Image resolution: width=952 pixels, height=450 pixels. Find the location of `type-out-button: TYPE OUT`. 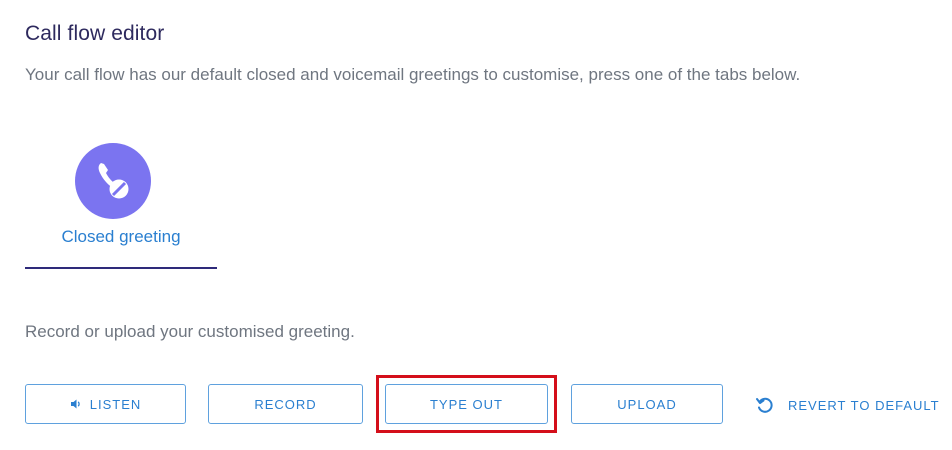

type-out-button: TYPE OUT is located at coordinates (466, 404).